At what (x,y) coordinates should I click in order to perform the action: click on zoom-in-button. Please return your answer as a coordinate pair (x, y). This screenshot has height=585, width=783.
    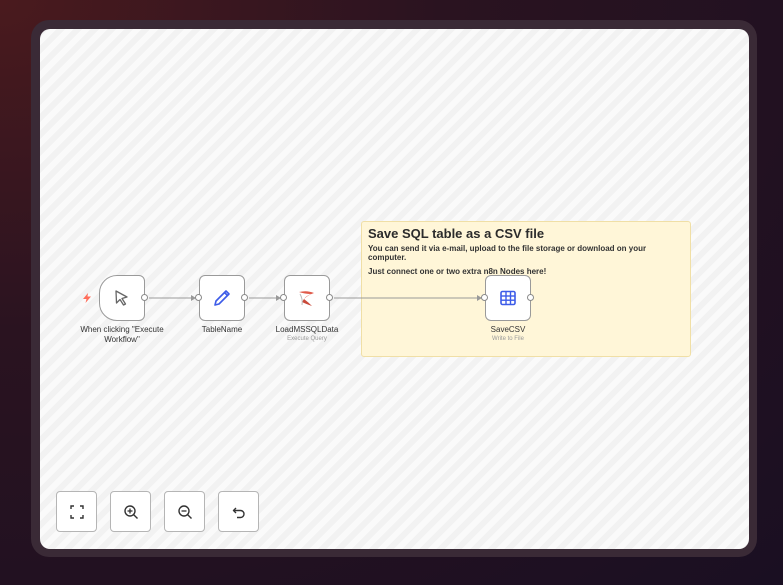
    Looking at the image, I should click on (130, 511).